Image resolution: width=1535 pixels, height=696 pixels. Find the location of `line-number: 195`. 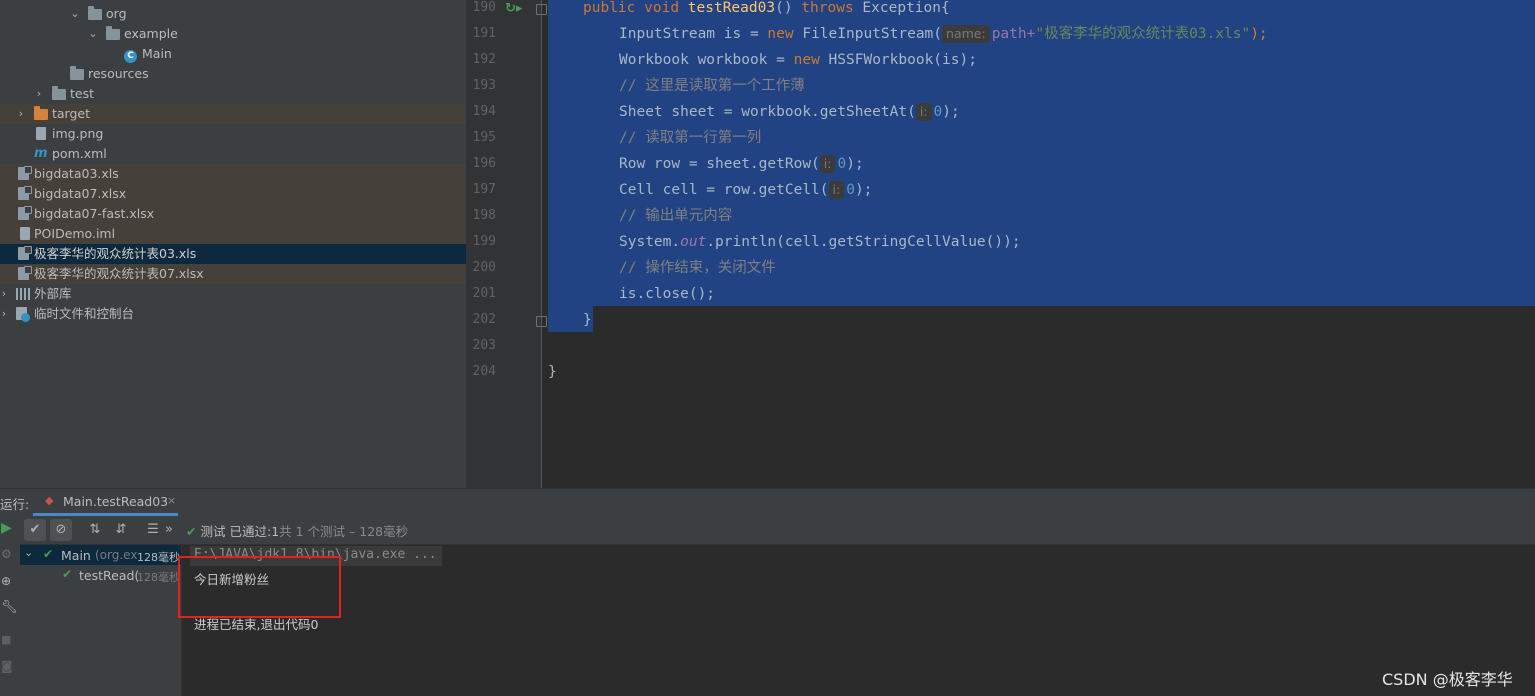

line-number: 195 is located at coordinates (484, 137).